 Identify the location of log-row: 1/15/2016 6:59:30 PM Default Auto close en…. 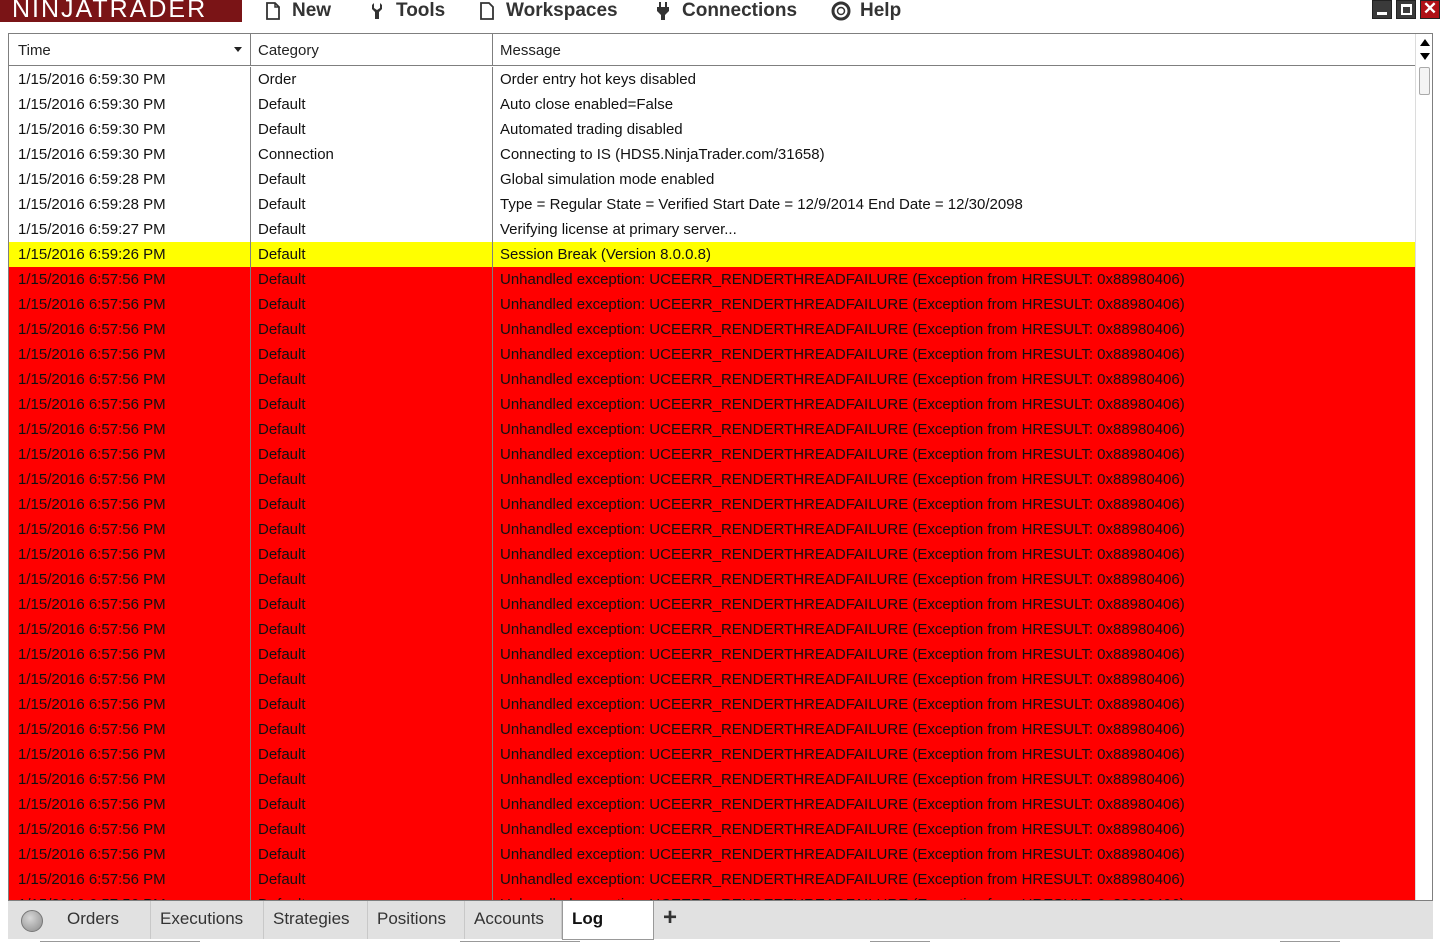
(712, 104).